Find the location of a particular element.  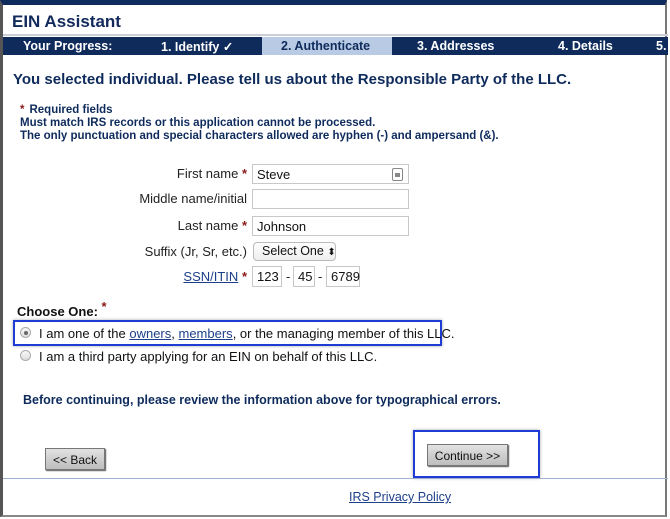

ssn-part1-input: 123 is located at coordinates (267, 276).